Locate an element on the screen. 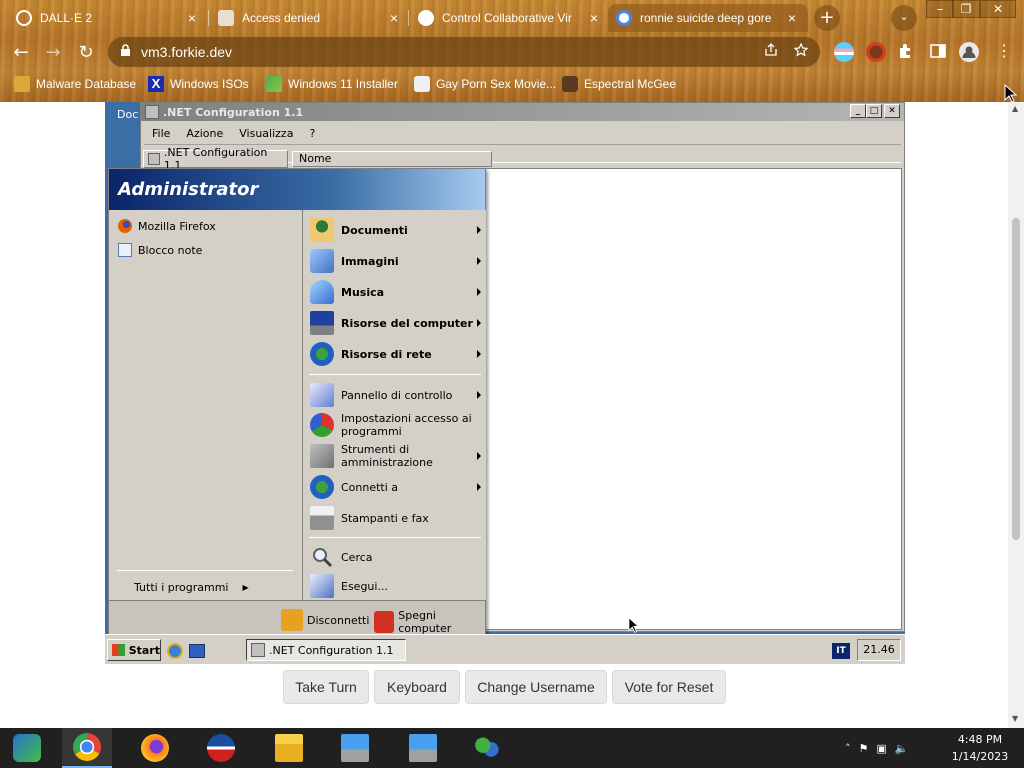  taskbar-app-obama is located at coordinates (221, 748).